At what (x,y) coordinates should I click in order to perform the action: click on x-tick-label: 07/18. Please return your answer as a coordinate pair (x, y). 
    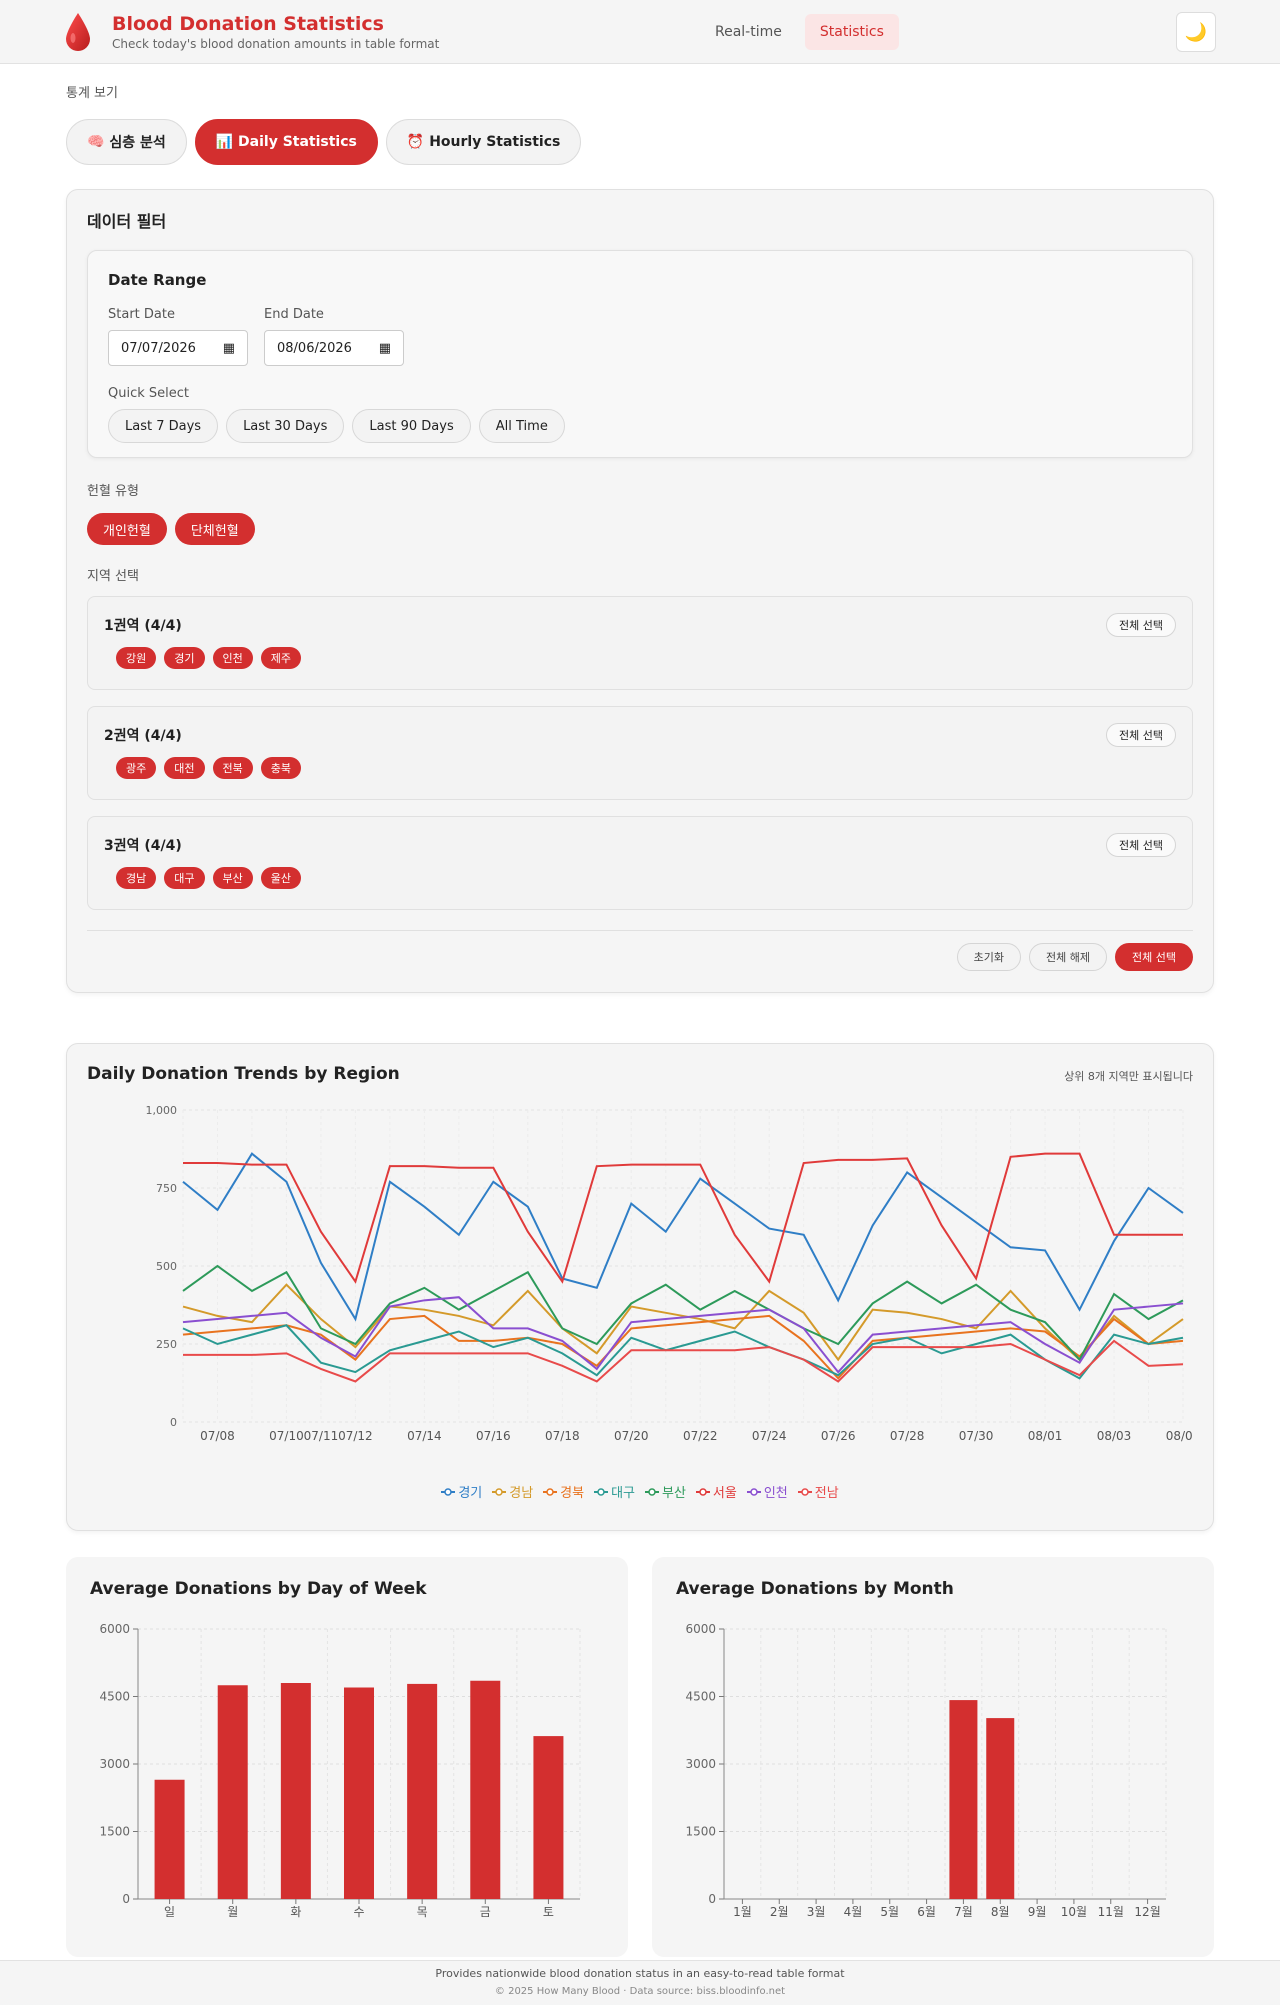
    Looking at the image, I should click on (562, 1436).